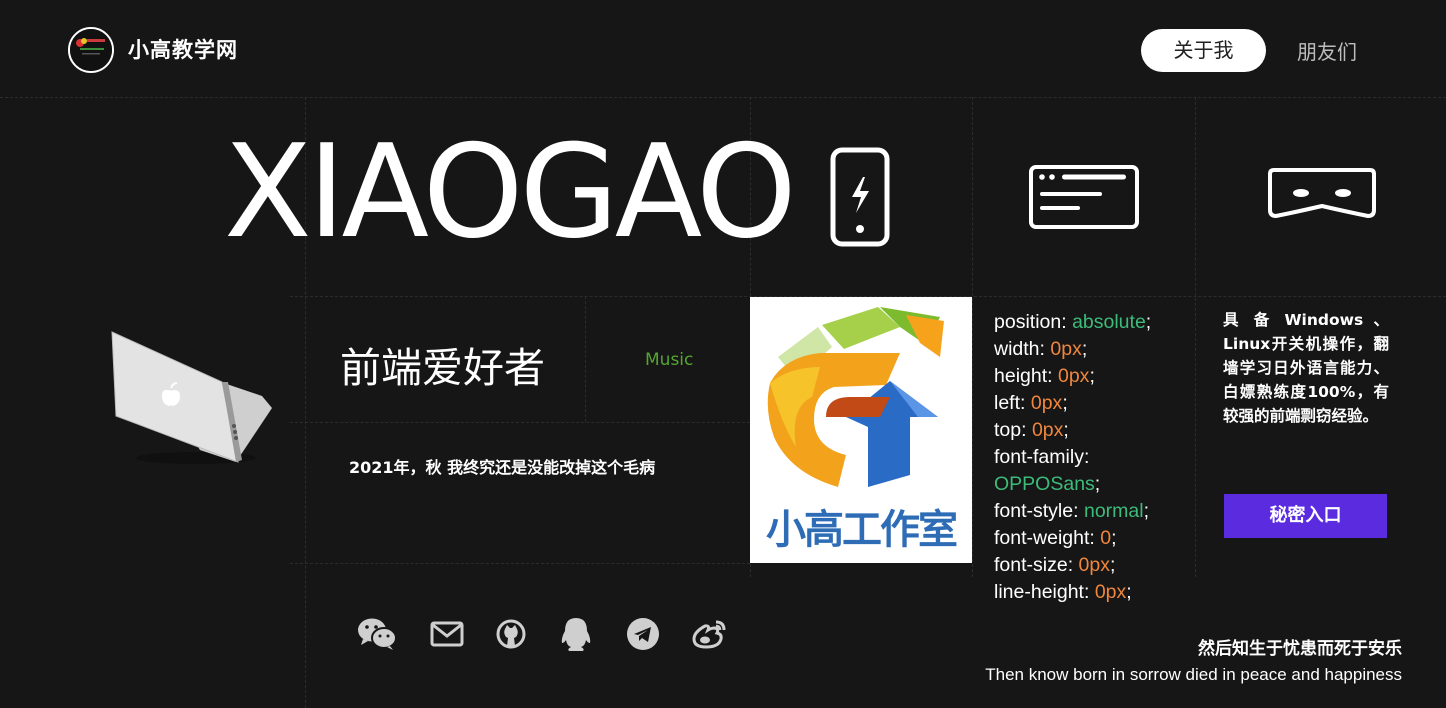  I want to click on email-link, so click(447, 634).